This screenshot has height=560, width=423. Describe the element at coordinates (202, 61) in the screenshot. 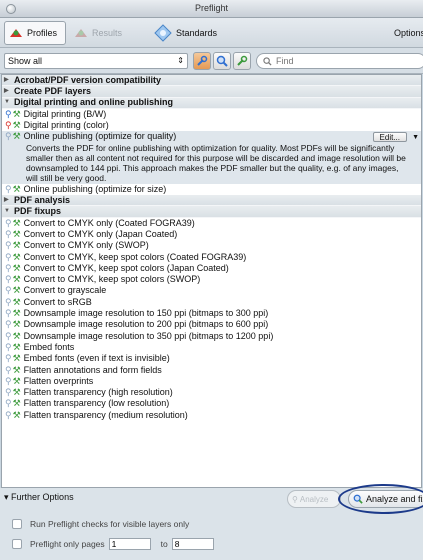

I see `fixup-filter-button` at that location.